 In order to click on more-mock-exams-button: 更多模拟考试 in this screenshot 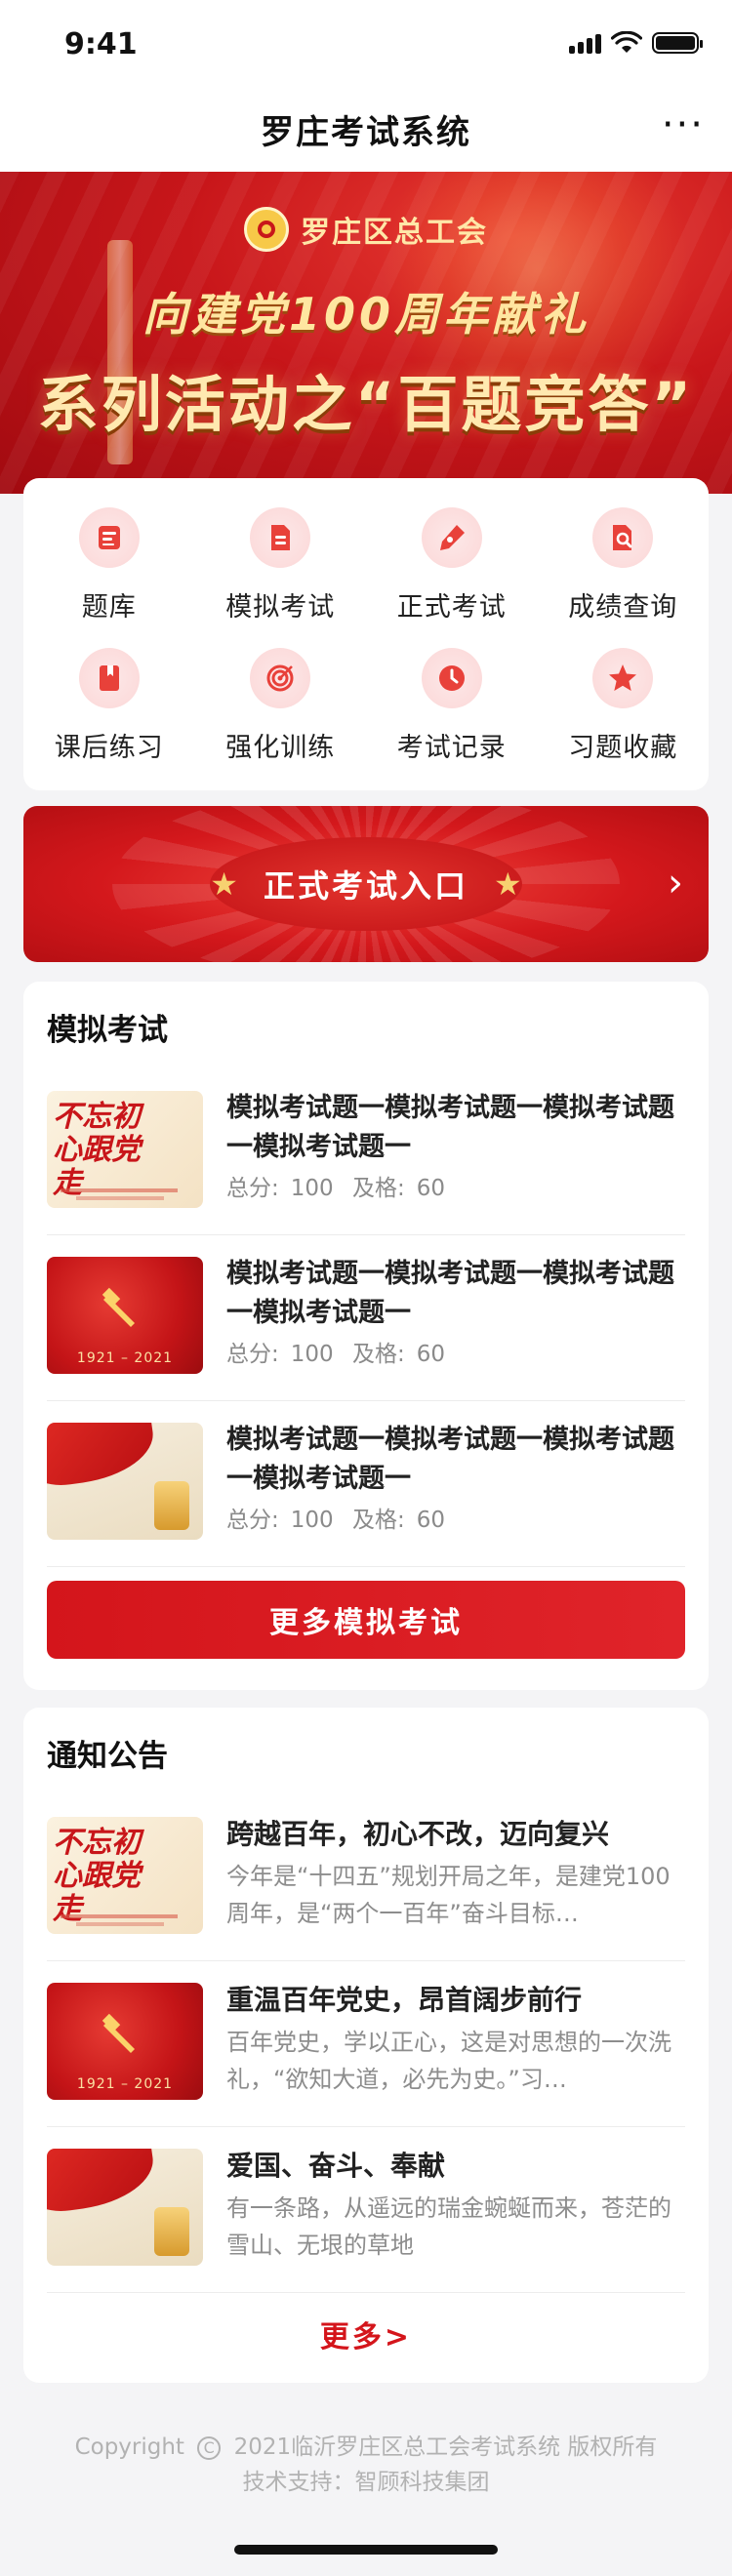, I will do `click(366, 1620)`.